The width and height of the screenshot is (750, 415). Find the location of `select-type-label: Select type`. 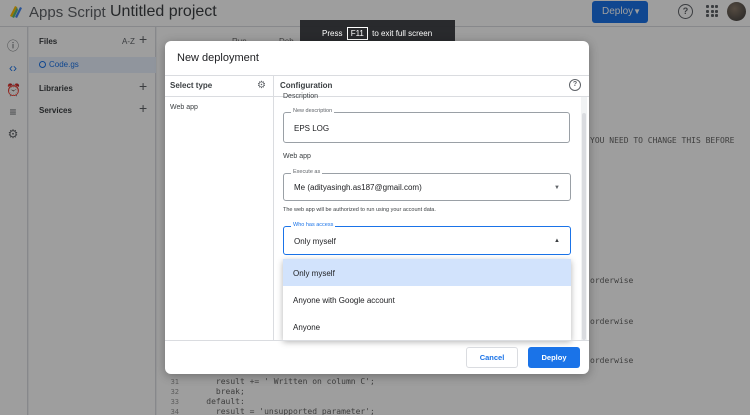

select-type-label: Select type is located at coordinates (191, 85).